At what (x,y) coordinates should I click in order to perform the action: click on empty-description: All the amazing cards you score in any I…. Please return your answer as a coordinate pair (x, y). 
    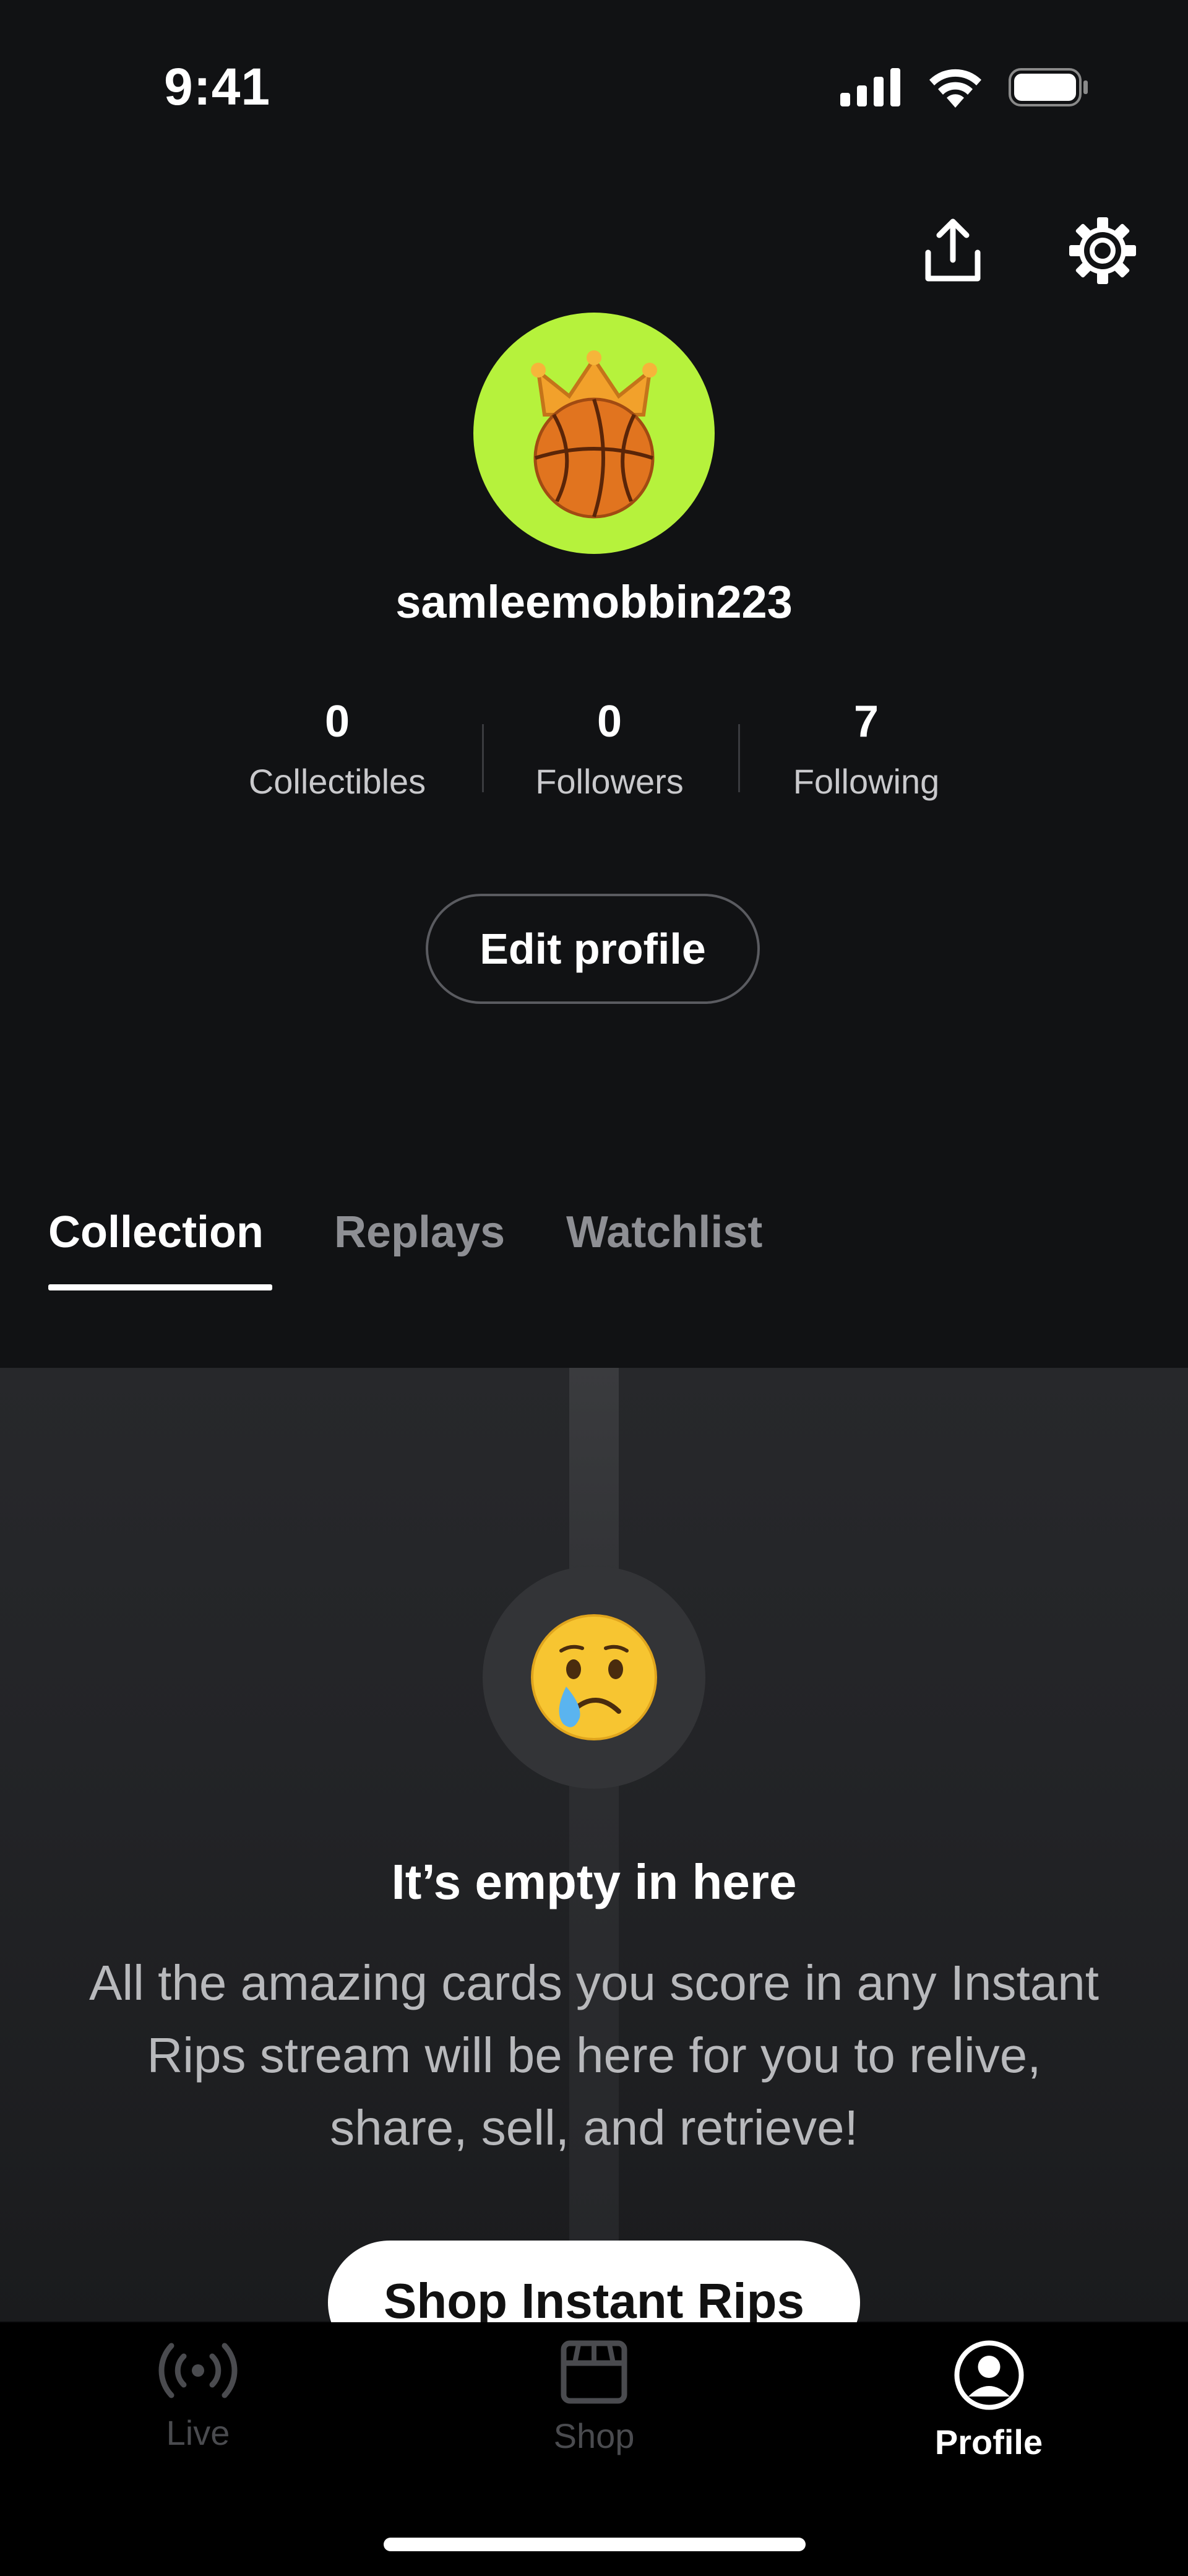
    Looking at the image, I should click on (594, 2055).